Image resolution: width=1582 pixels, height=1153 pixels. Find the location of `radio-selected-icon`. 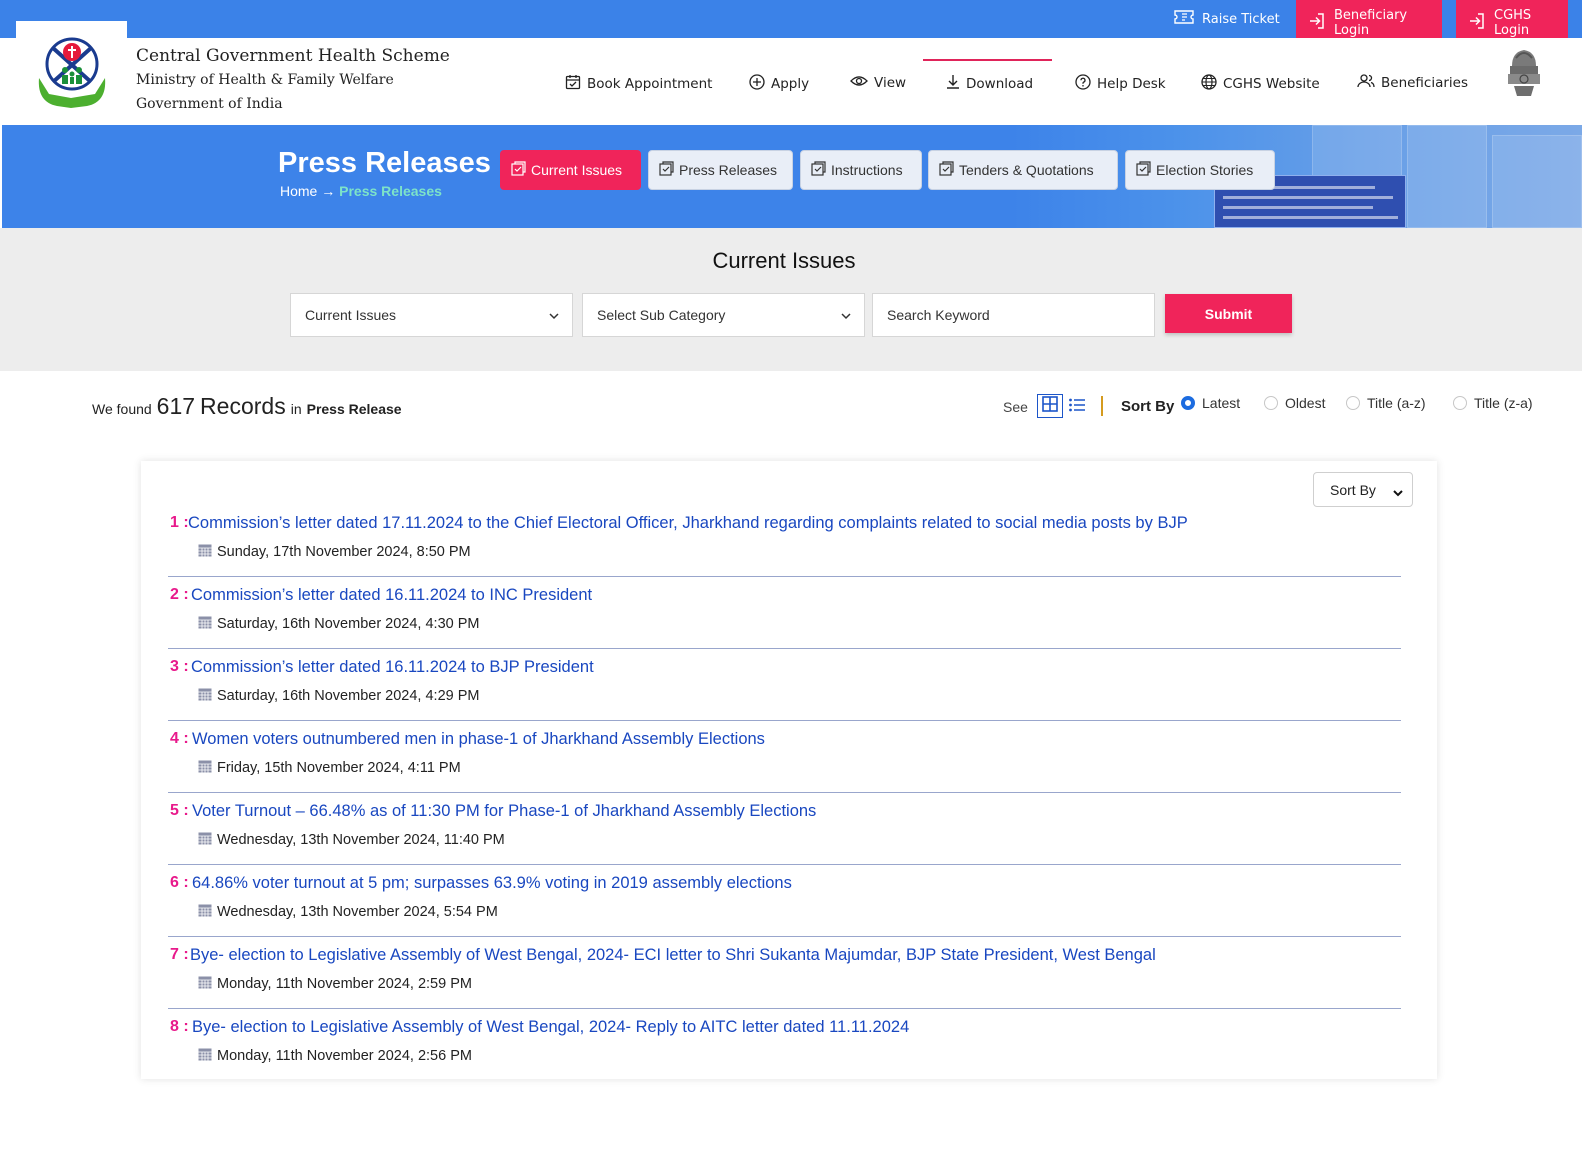

radio-selected-icon is located at coordinates (1188, 403).